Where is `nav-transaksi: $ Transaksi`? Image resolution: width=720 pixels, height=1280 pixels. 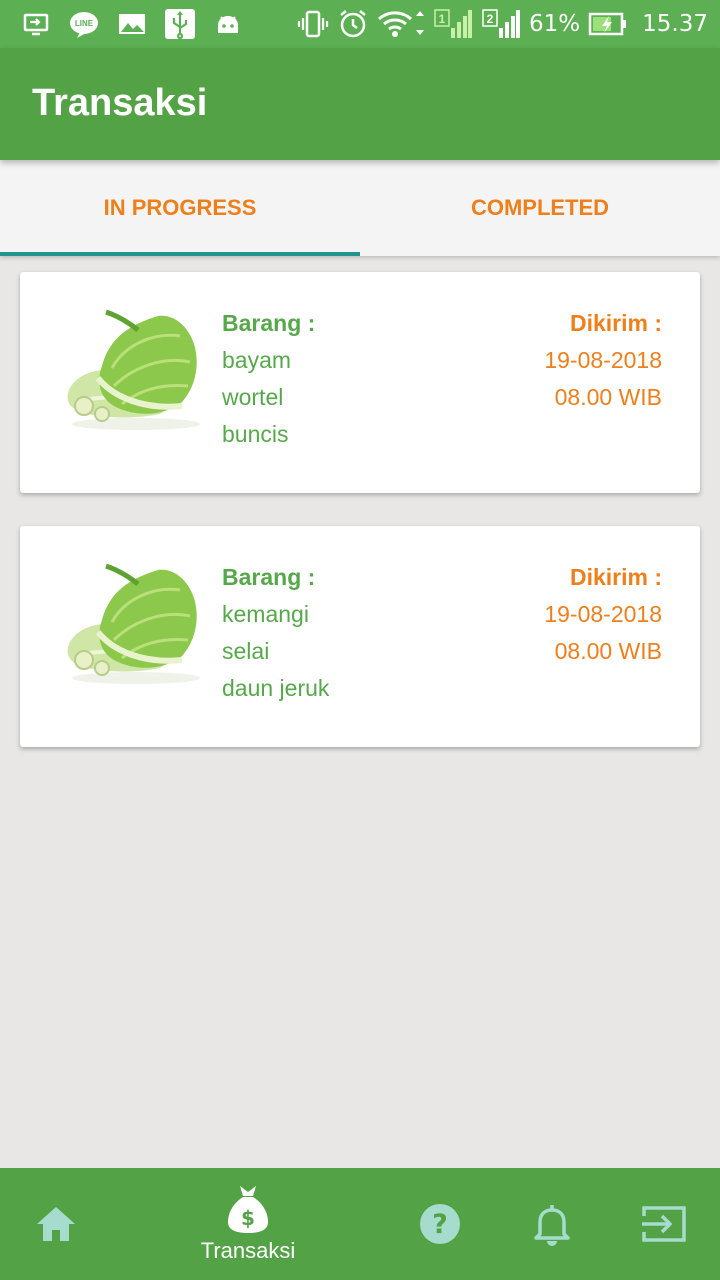
nav-transaksi: $ Transaksi is located at coordinates (248, 1224).